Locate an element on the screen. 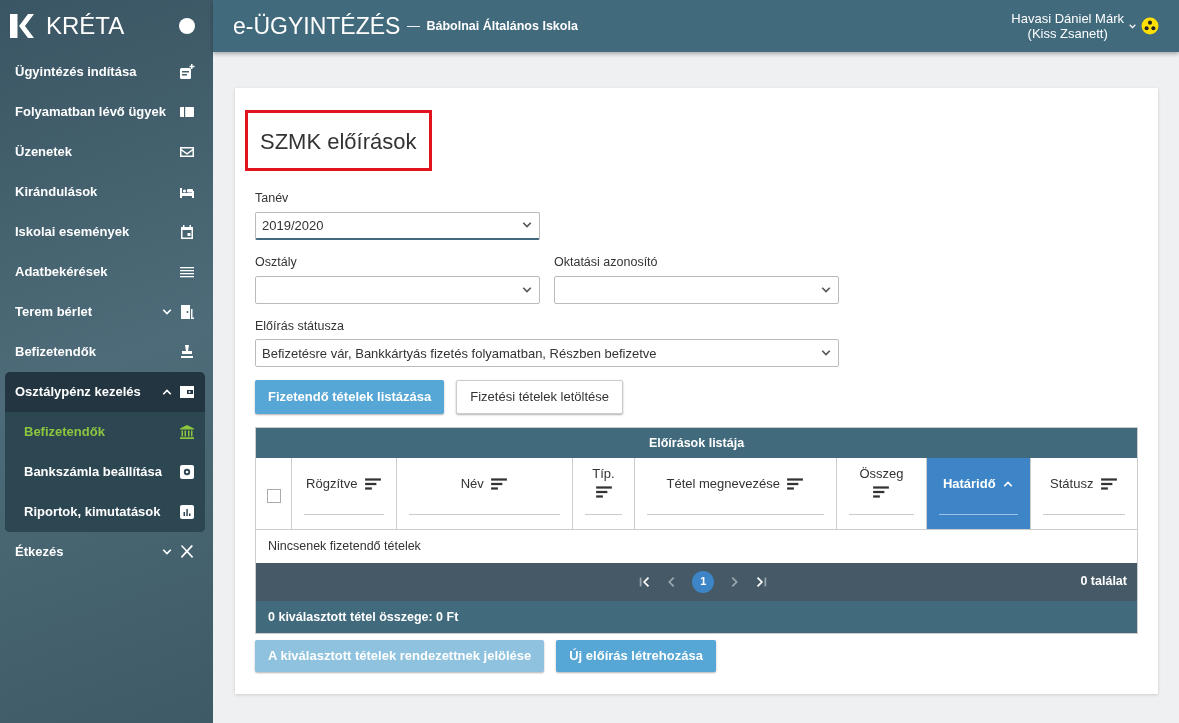 The width and height of the screenshot is (1179, 723). app-title: e-ÜGYINTÉZÉS is located at coordinates (317, 26).